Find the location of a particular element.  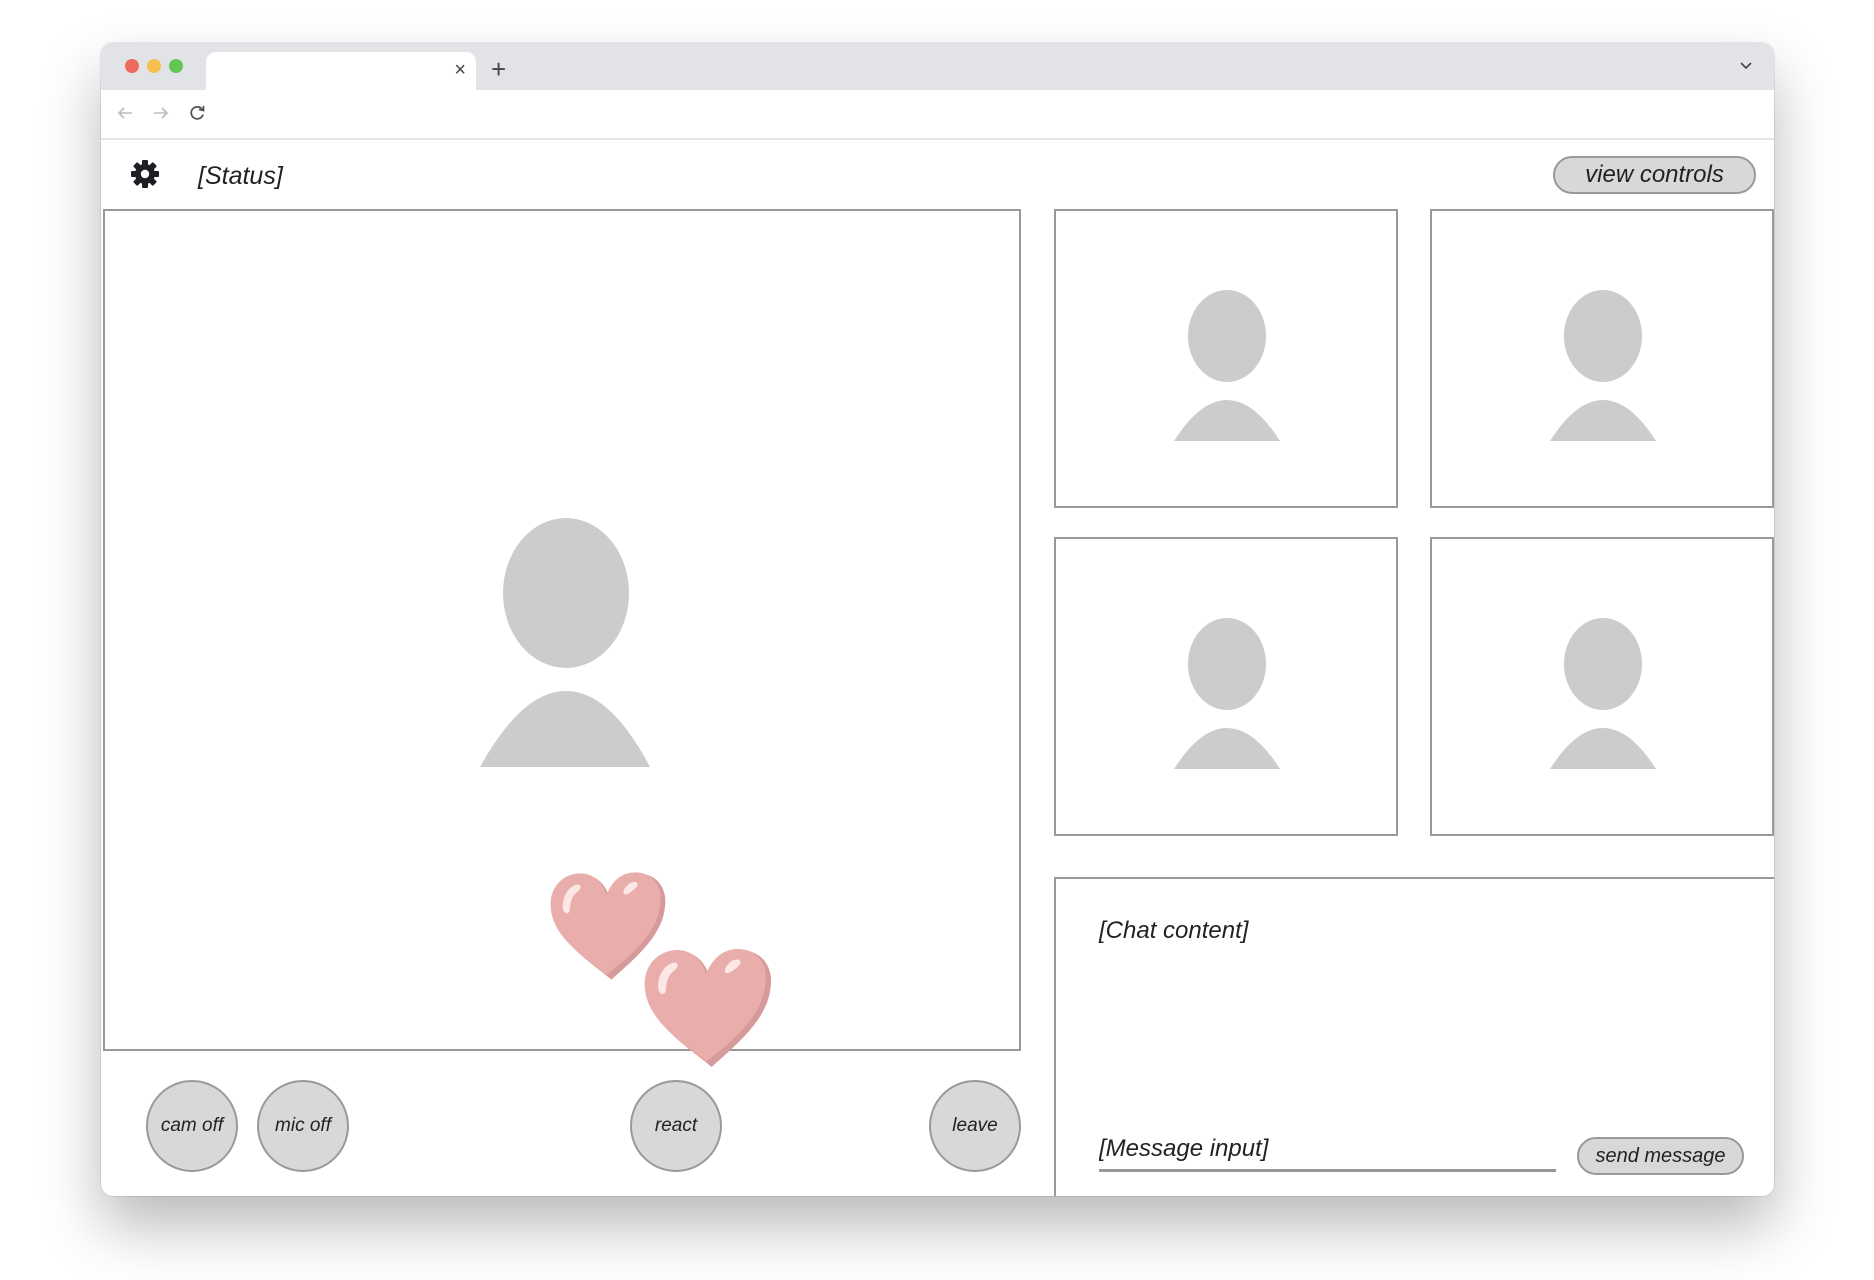

message-input is located at coordinates (1327, 1150).